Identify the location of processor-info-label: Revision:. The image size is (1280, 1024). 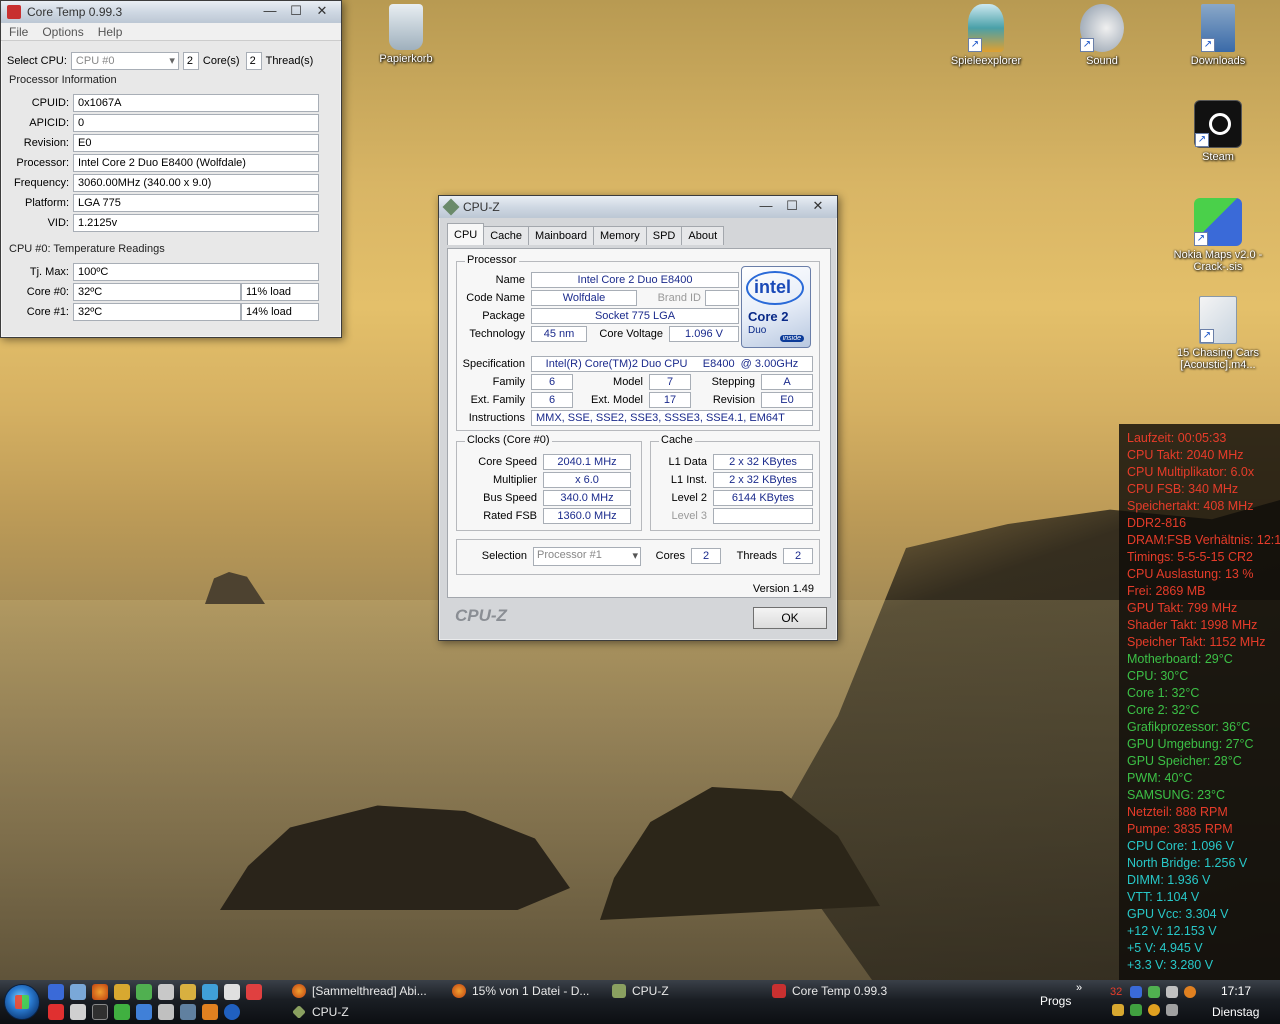
(46, 143).